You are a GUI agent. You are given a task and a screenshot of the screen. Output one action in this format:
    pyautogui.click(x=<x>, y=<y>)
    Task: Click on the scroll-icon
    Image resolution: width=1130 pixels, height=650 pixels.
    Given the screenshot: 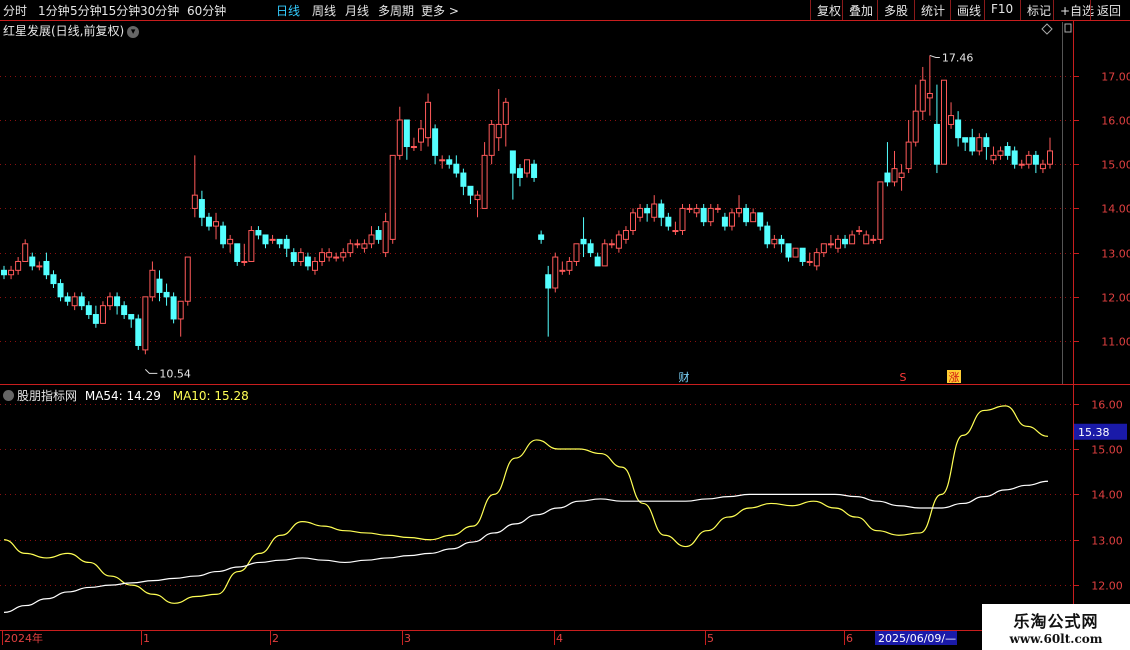 What is the action you would take?
    pyautogui.click(x=1068, y=28)
    